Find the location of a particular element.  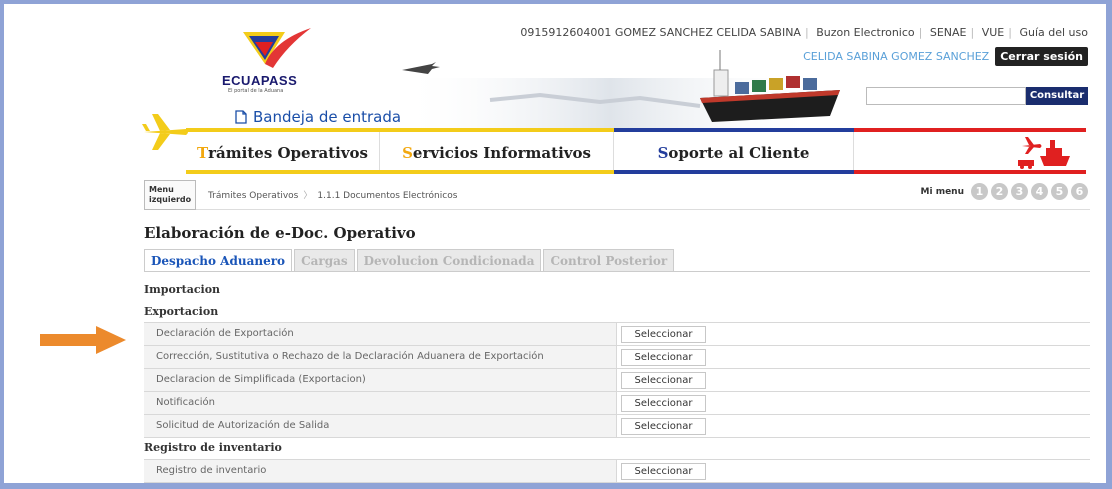

guide-link: Guía del uso is located at coordinates (1053, 32).